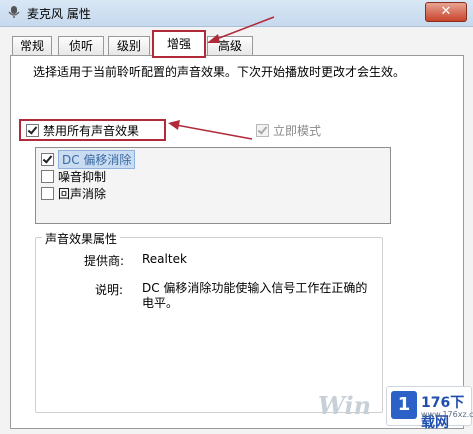 The height and width of the screenshot is (434, 473). Describe the element at coordinates (97, 159) in the screenshot. I see `effect-label: DC 偏移消除` at that location.